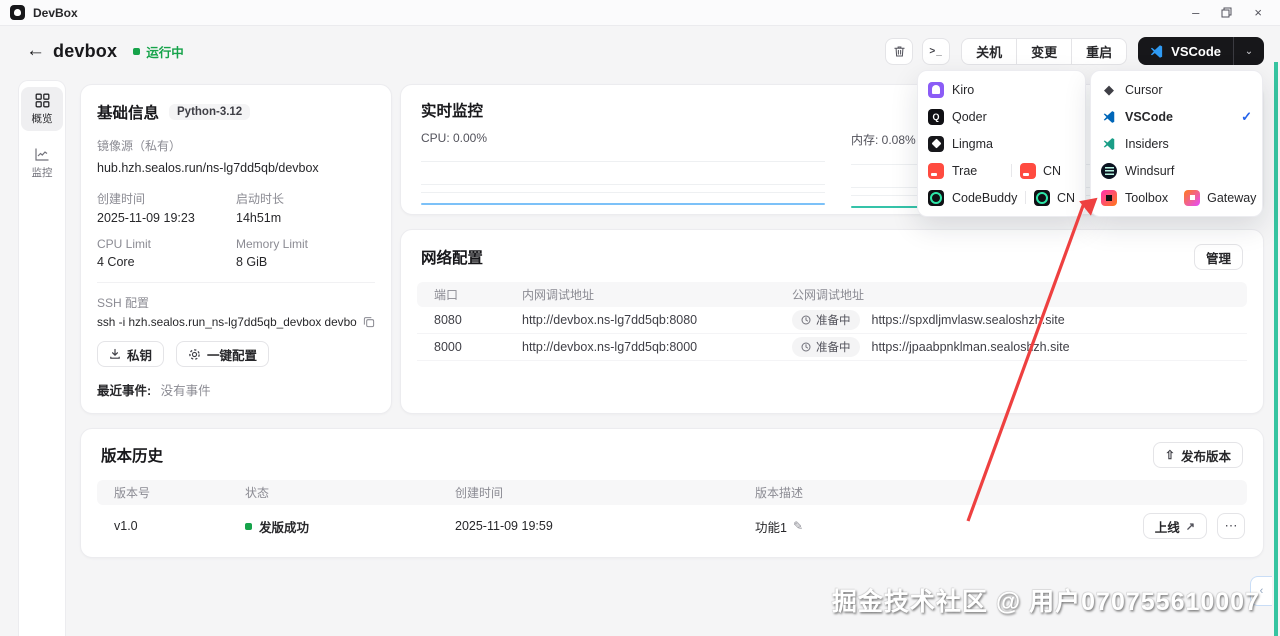 Image resolution: width=1280 pixels, height=636 pixels. I want to click on delete-button, so click(899, 51).